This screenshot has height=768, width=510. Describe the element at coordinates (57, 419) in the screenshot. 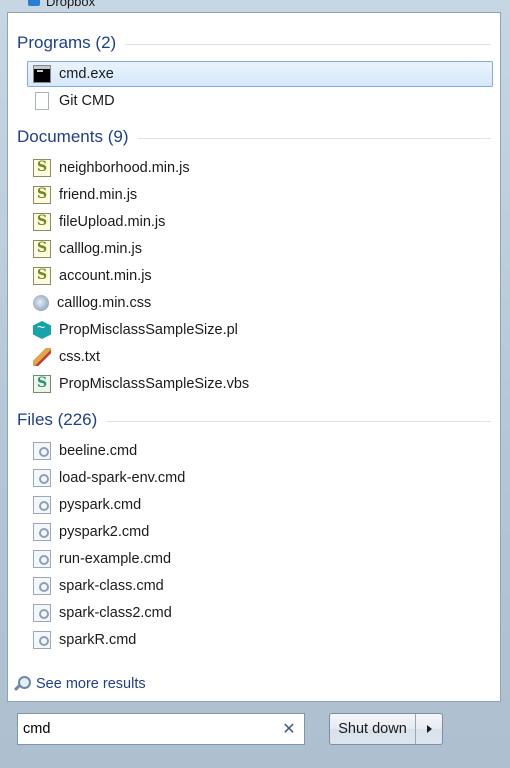

I see `files-group-title: Files (226)` at that location.